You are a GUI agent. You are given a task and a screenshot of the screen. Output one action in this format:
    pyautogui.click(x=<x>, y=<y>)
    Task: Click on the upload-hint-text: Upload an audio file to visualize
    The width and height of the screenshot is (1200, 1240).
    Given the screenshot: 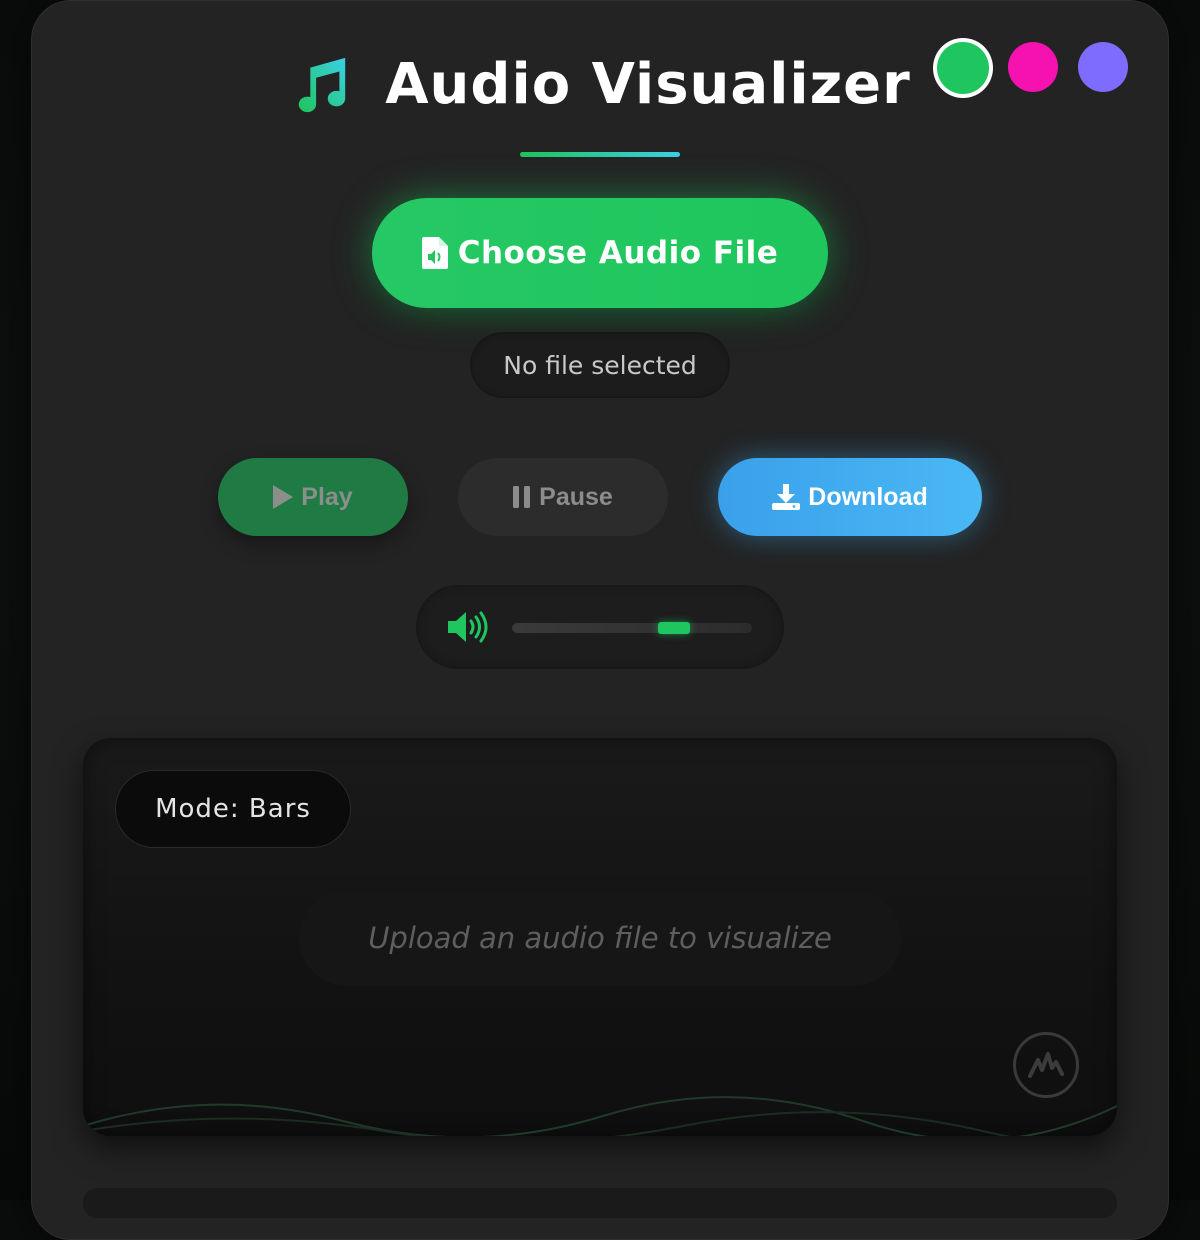 What is the action you would take?
    pyautogui.click(x=600, y=938)
    